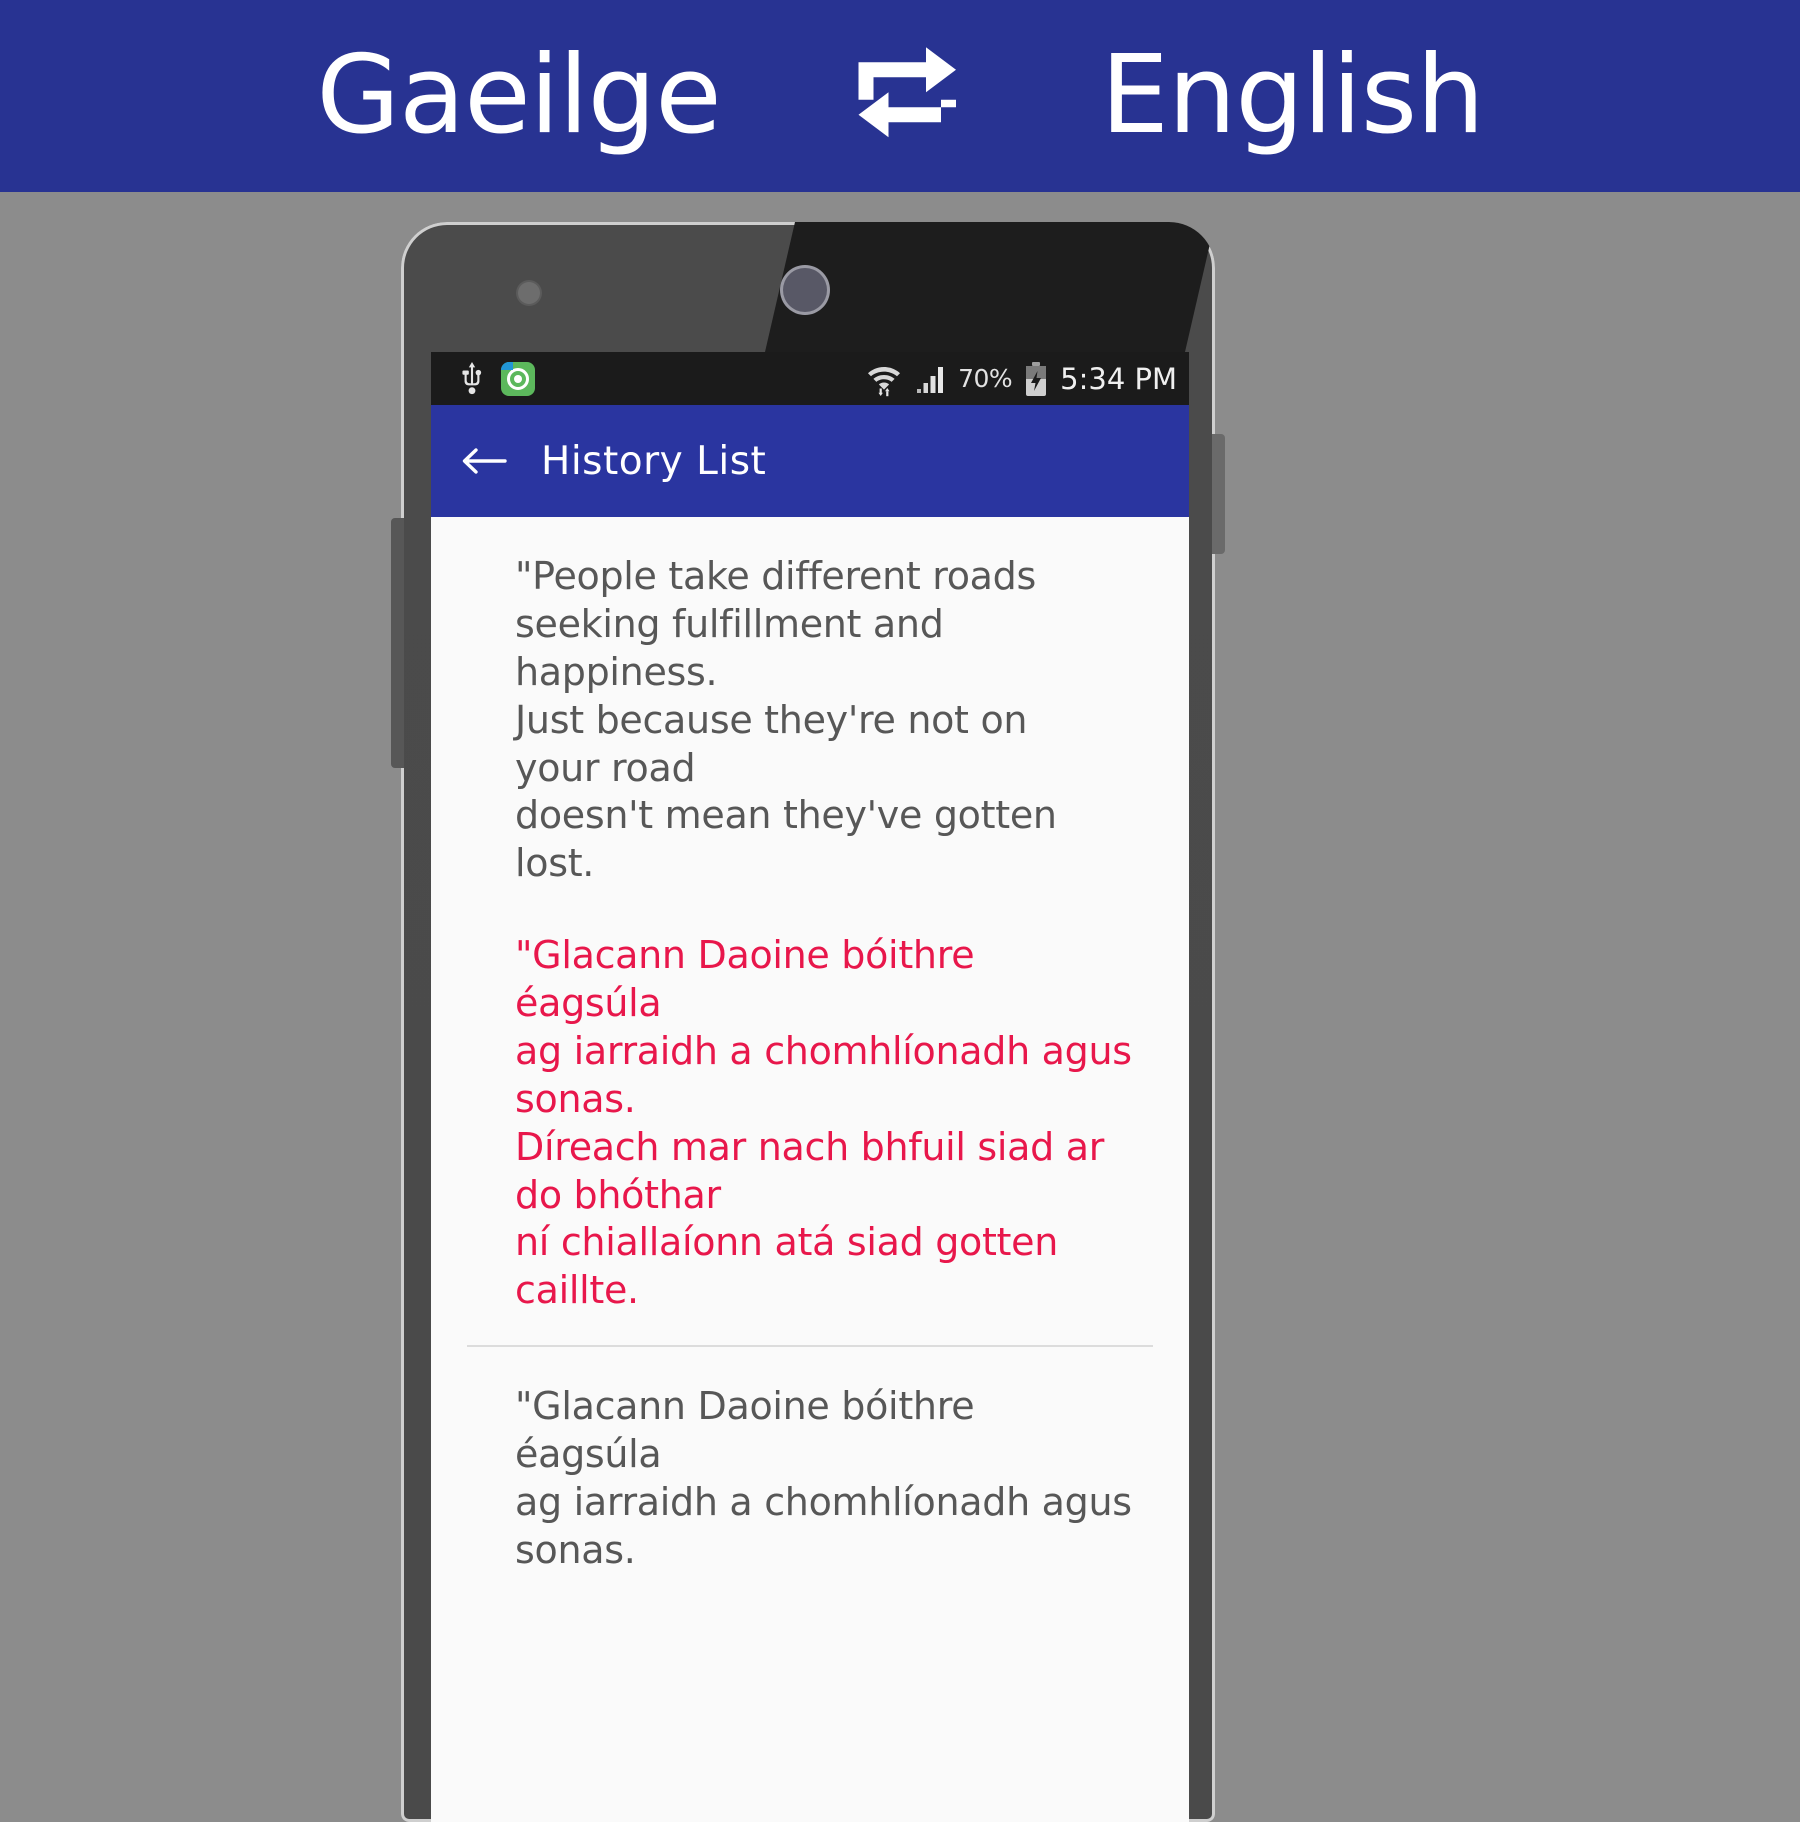  What do you see at coordinates (1218, 494) in the screenshot?
I see `power-button` at bounding box center [1218, 494].